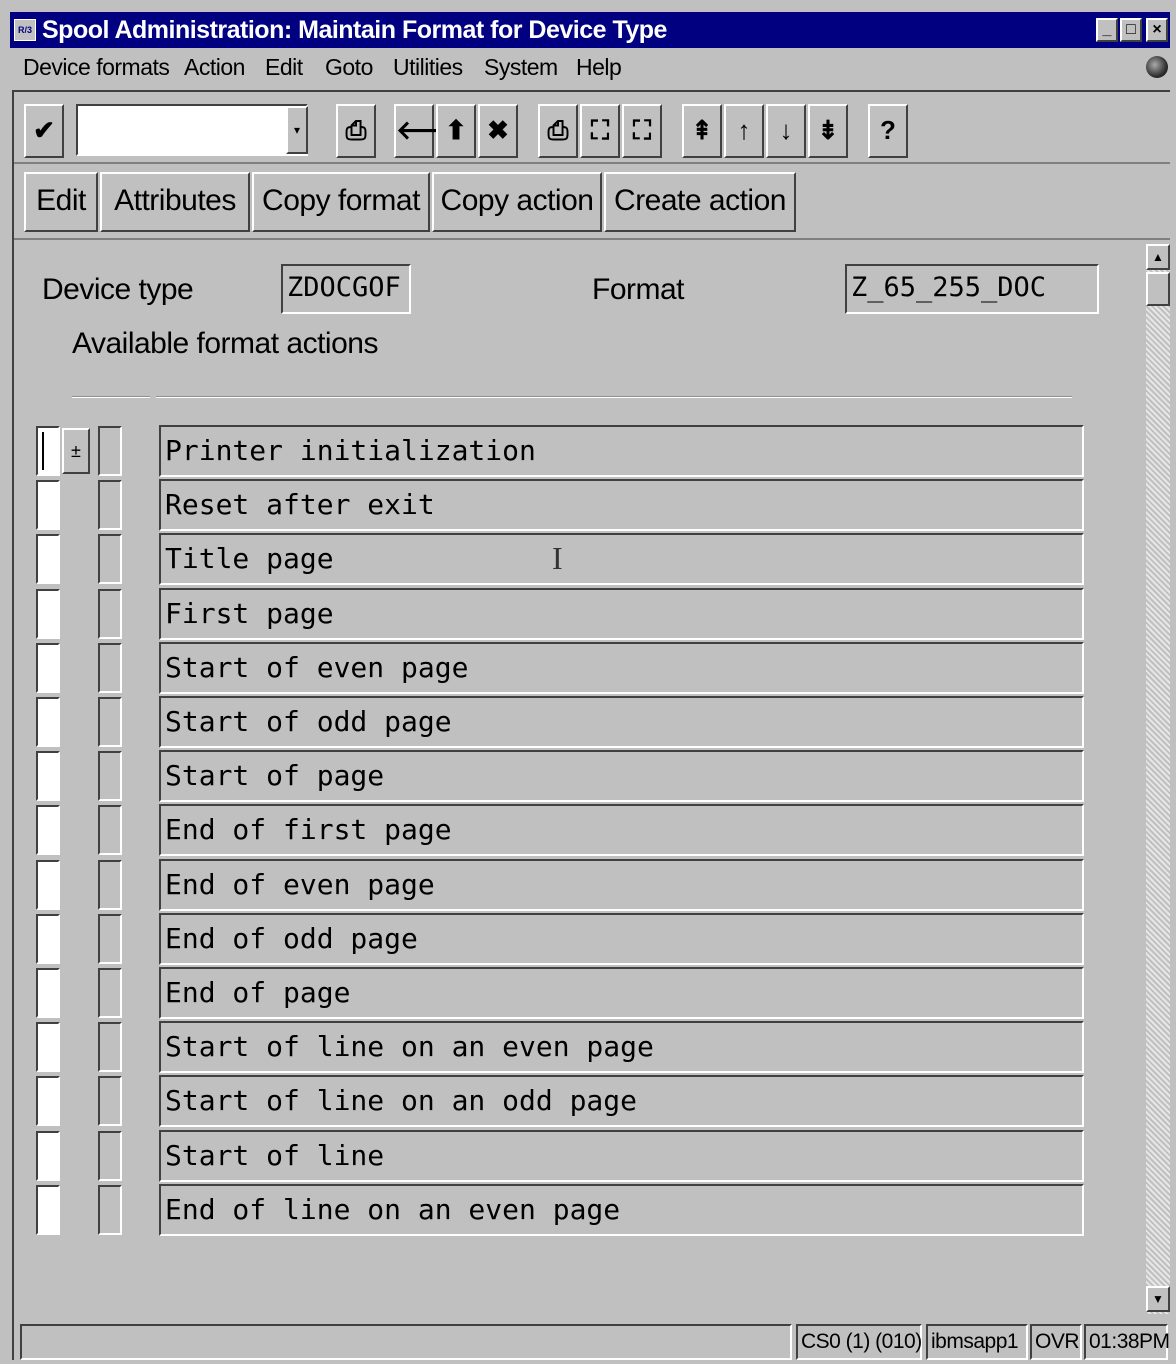 The width and height of the screenshot is (1176, 1364). I want to click on print-icon: ⎙, so click(558, 131).